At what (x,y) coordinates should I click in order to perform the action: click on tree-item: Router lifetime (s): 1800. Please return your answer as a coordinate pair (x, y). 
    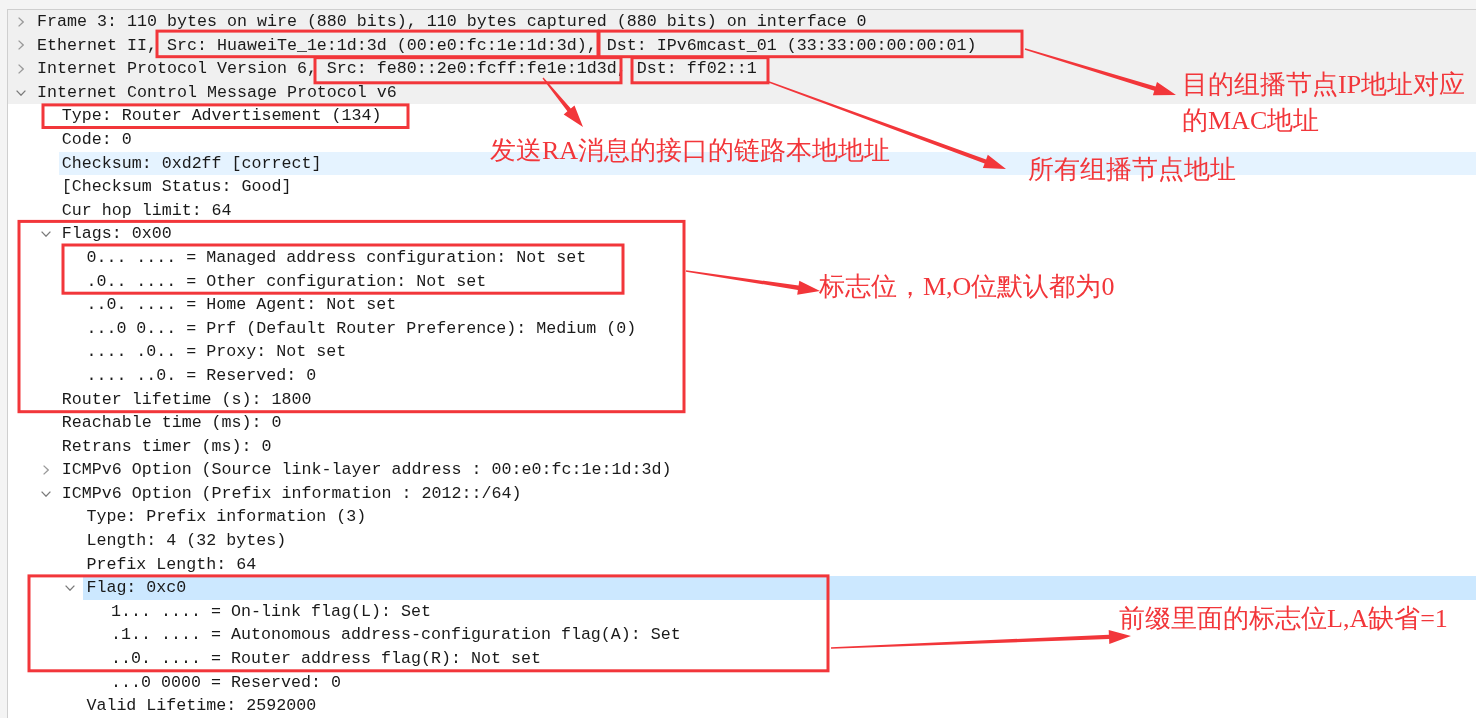
    Looking at the image, I should click on (186, 399).